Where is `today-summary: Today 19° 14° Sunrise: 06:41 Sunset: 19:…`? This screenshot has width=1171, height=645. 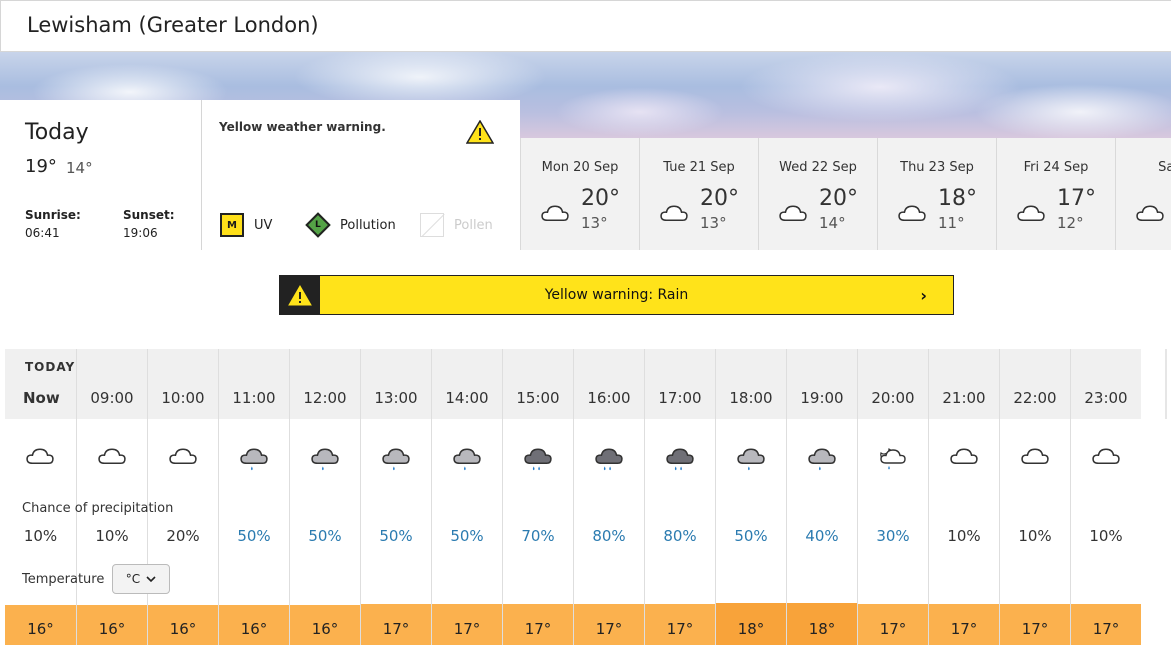
today-summary: Today 19° 14° Sunrise: 06:41 Sunset: 19:… is located at coordinates (101, 175).